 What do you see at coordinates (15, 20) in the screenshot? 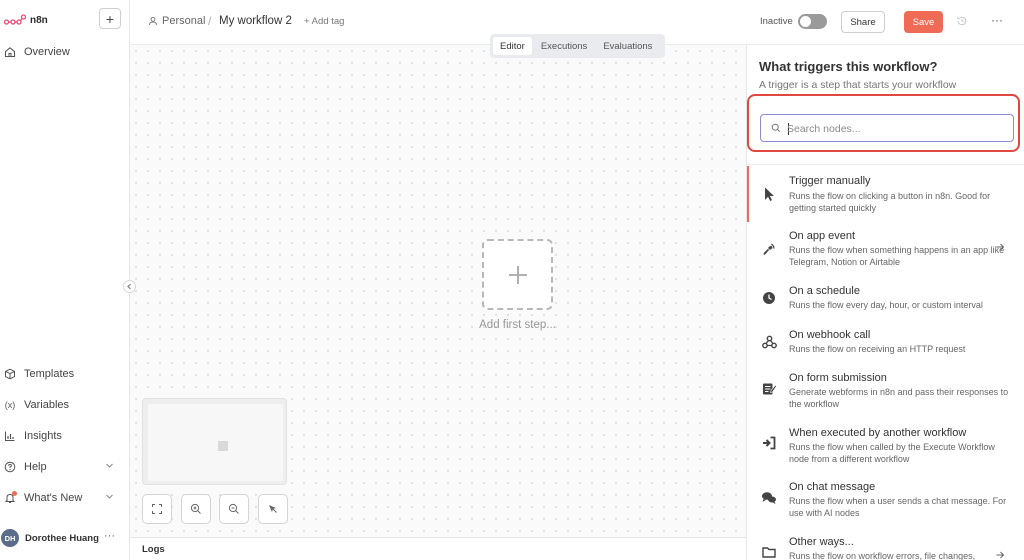
I see `n8n-logo-icon` at bounding box center [15, 20].